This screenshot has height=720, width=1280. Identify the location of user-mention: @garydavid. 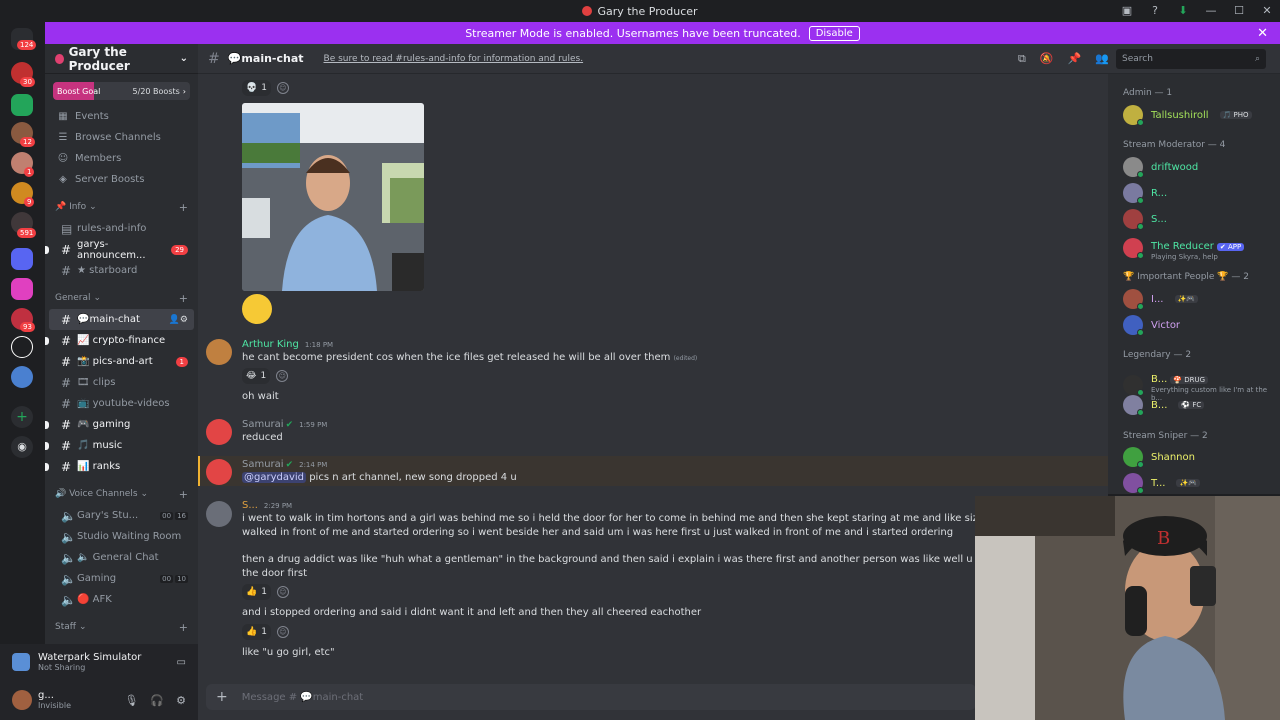
(274, 477).